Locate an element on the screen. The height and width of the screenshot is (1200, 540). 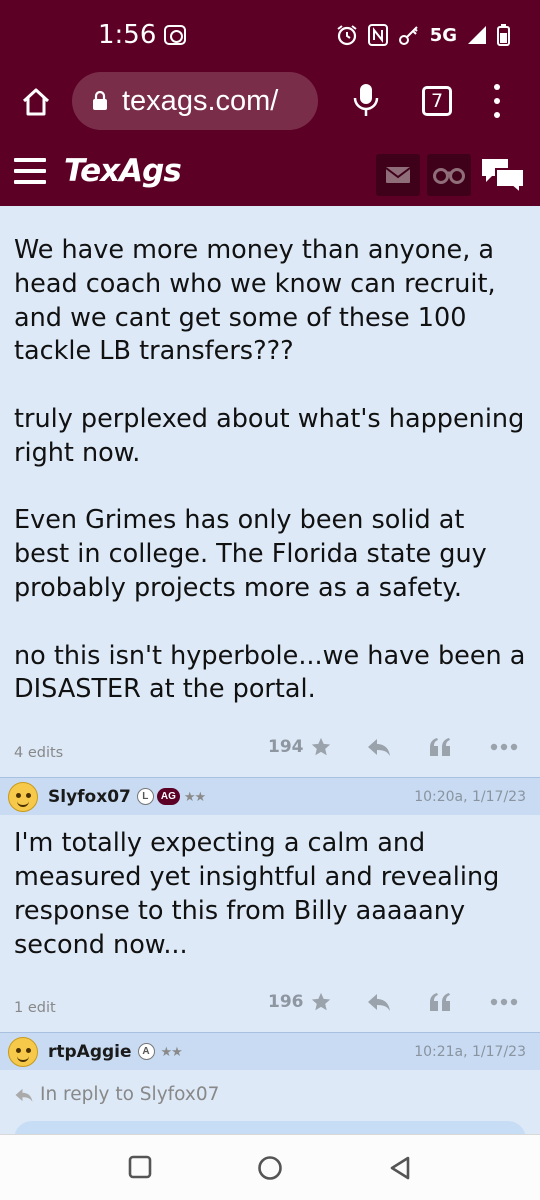
mail-button is located at coordinates (398, 175).